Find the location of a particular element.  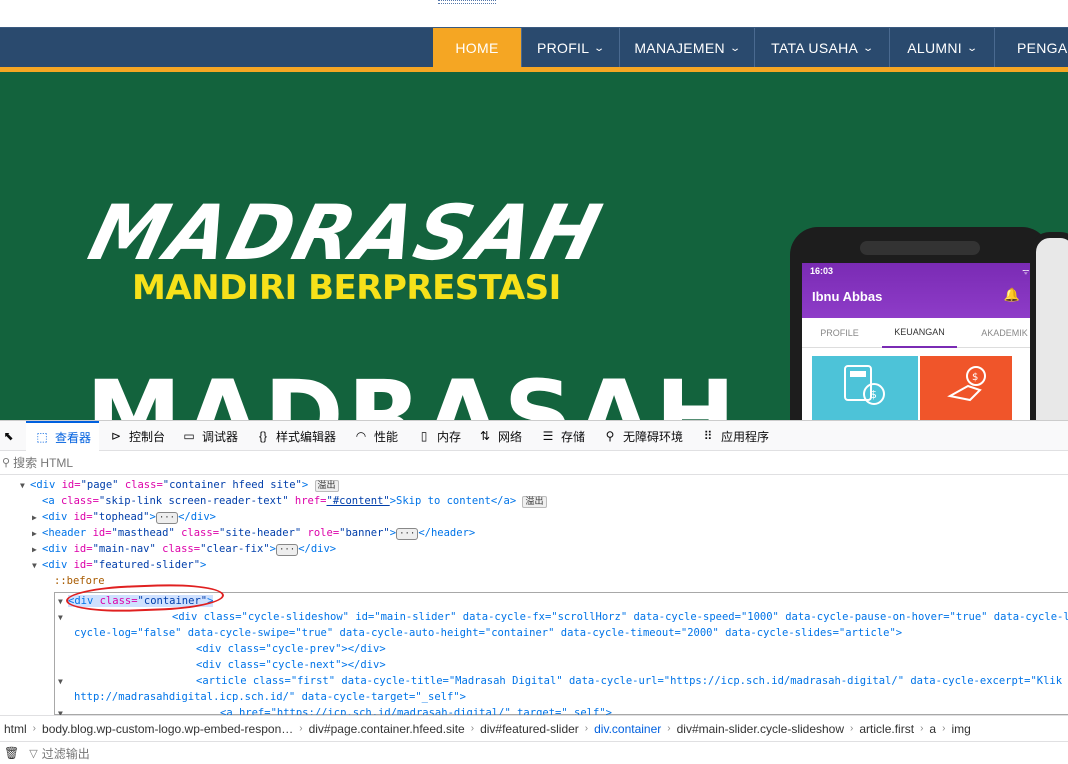

nav-item-manajemen: MANAJEMEN ⌄ is located at coordinates (687, 47).